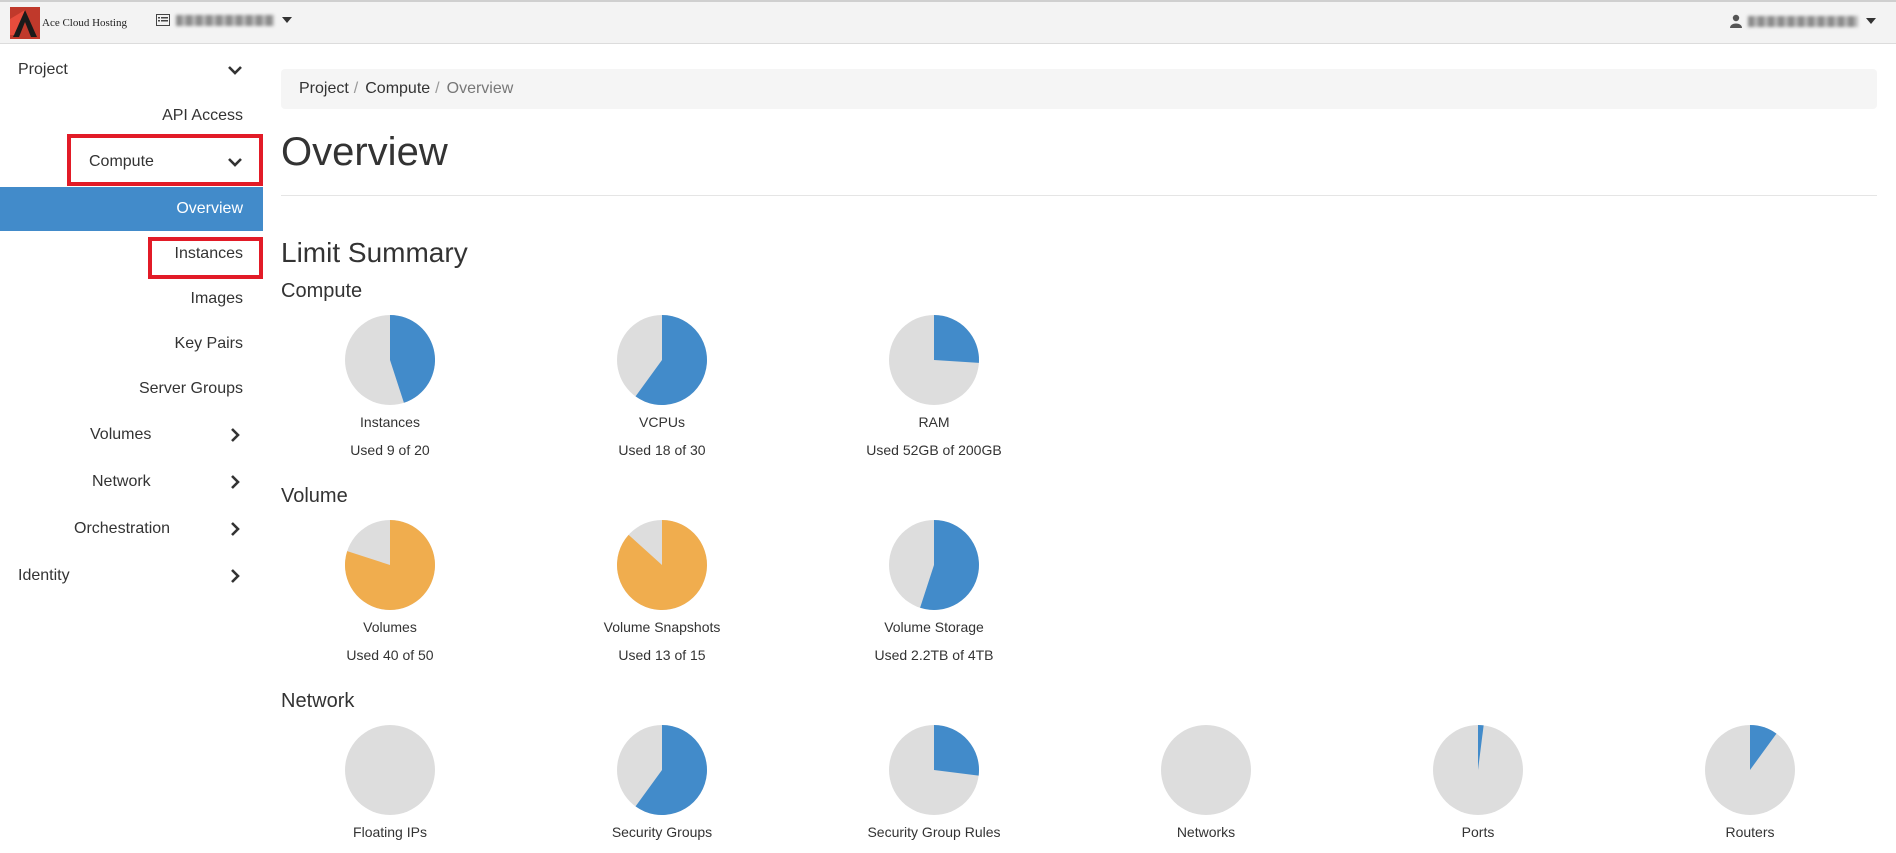 Image resolution: width=1896 pixels, height=853 pixels. I want to click on sidebar-item-project: Project, so click(131, 70).